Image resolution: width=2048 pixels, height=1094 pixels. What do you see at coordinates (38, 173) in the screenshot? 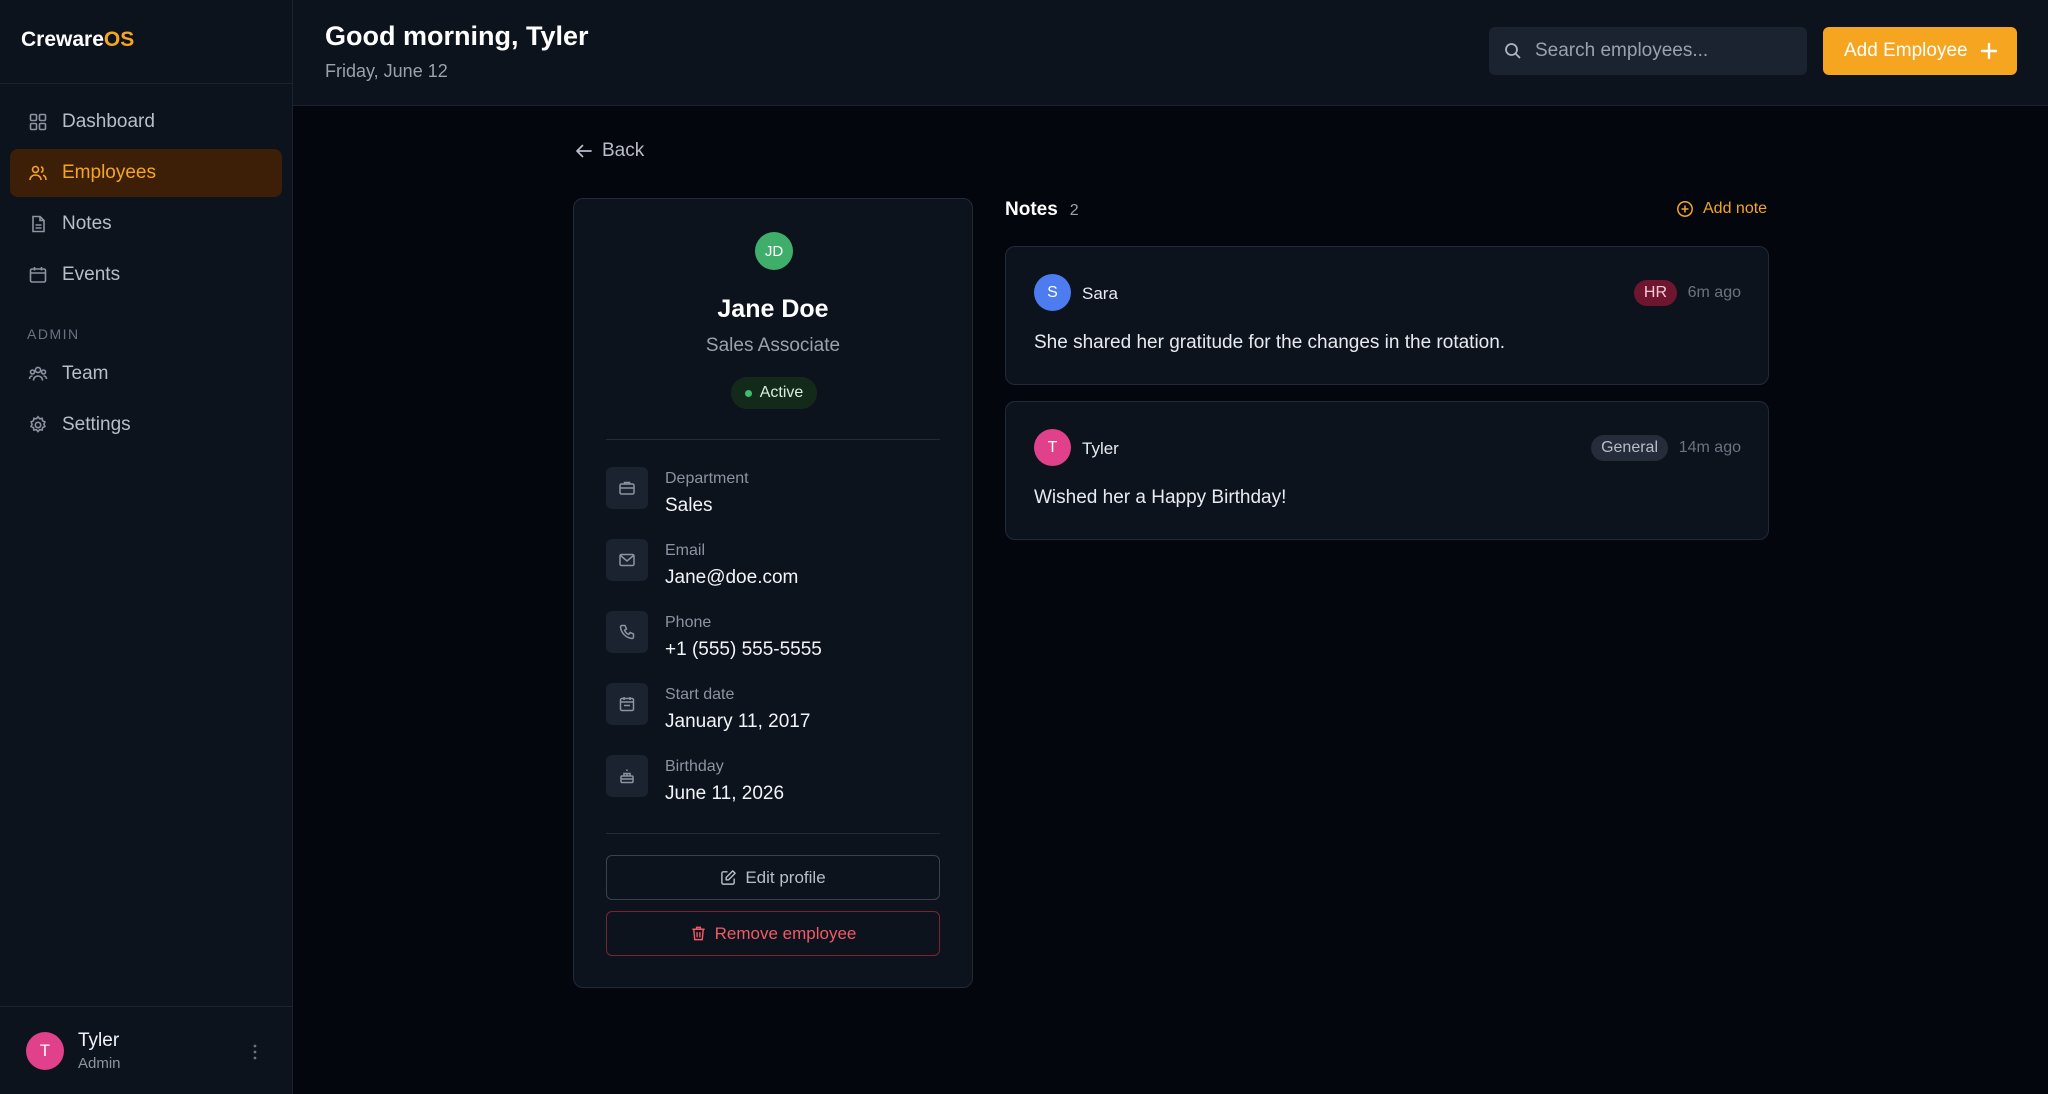
I see `users-icon` at bounding box center [38, 173].